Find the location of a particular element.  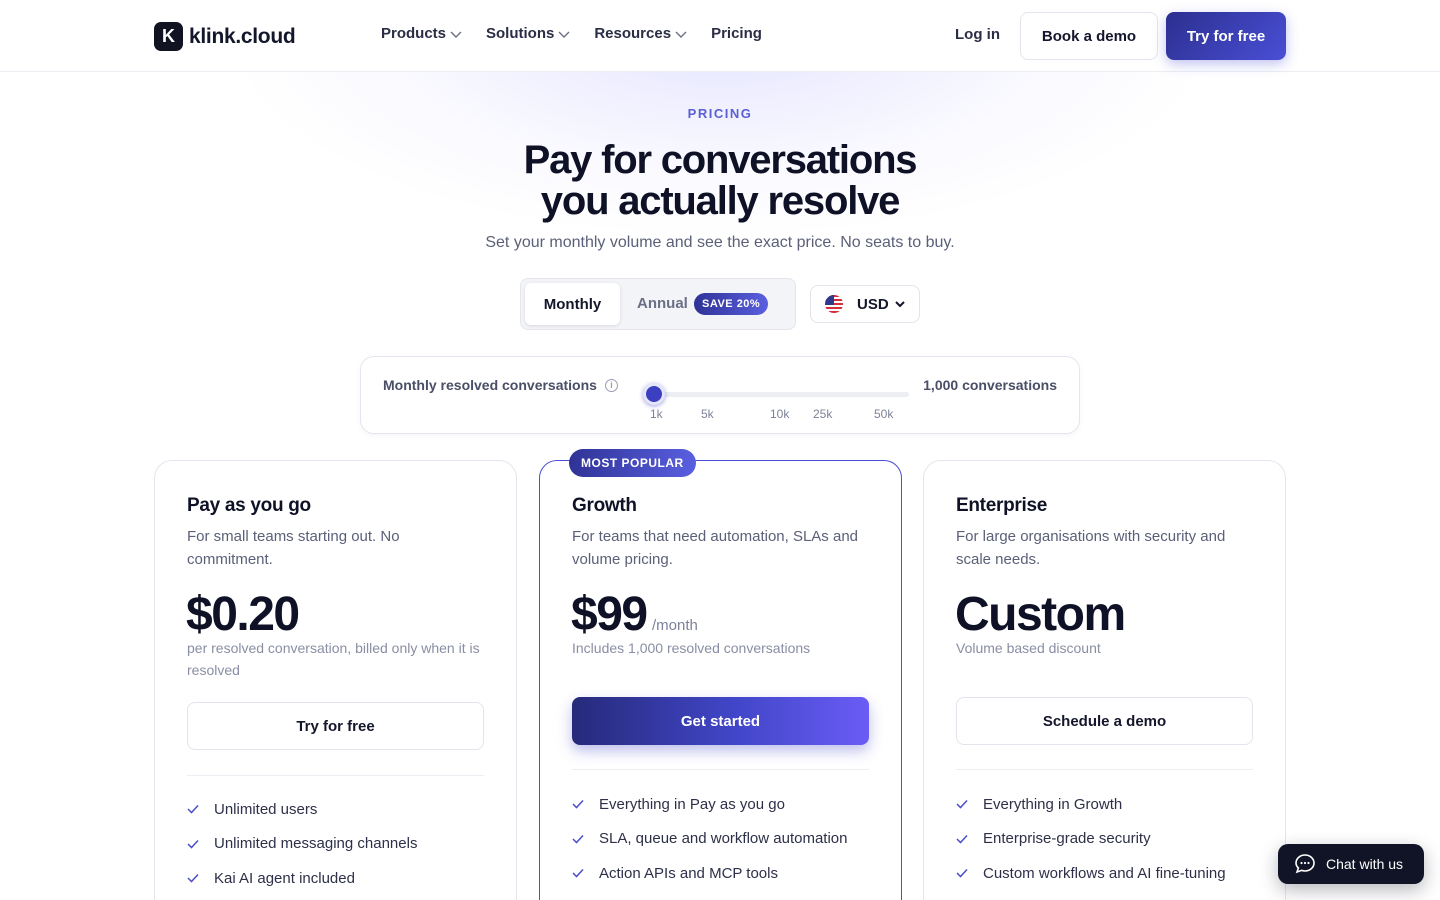

feature-item: Kai AI agent included is located at coordinates (302, 878).